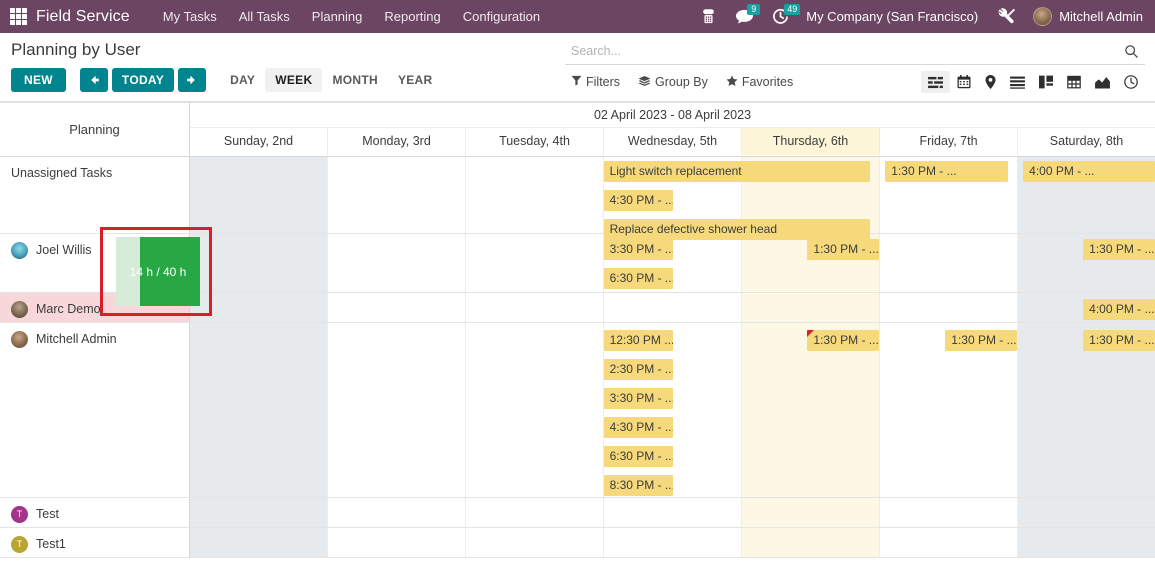 Image resolution: width=1155 pixels, height=568 pixels. I want to click on gantt-day-header-6: Saturday, 8th, so click(1086, 141).